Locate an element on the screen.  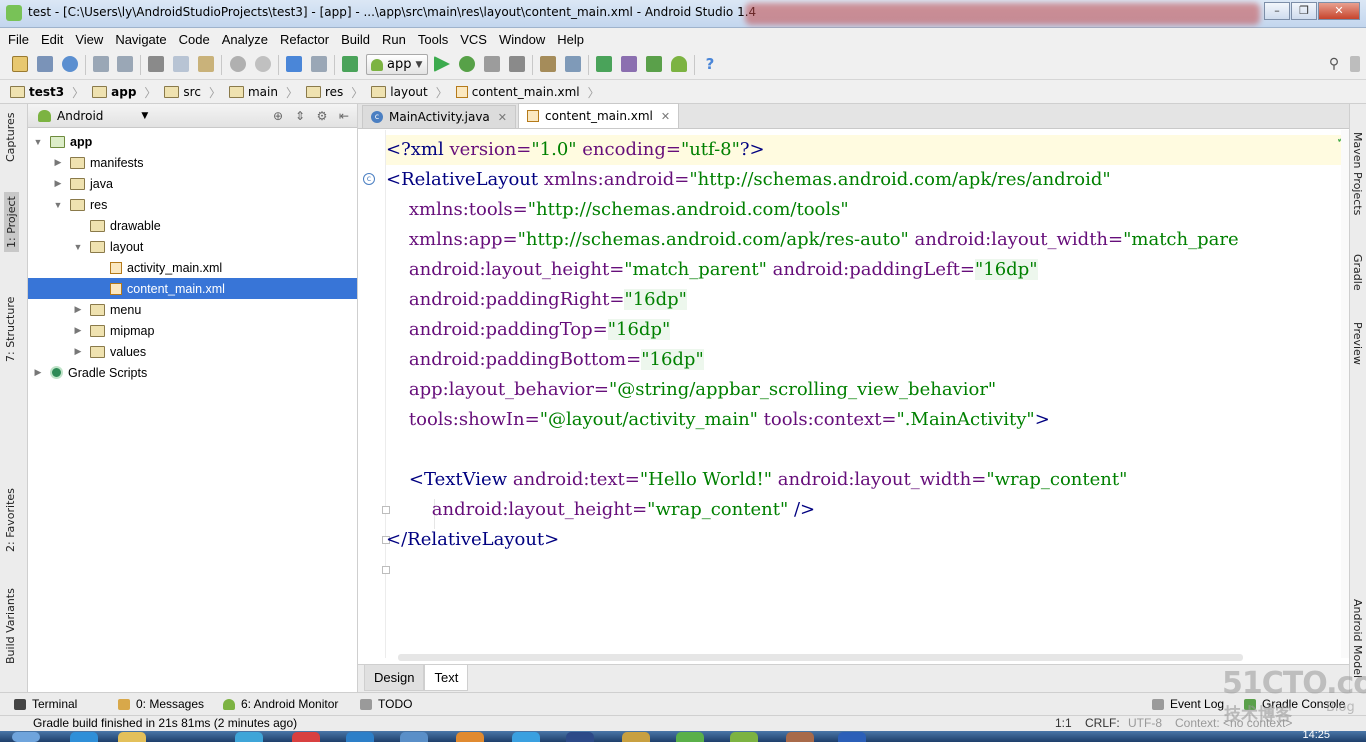
tab-design: Design is located at coordinates (394, 678).